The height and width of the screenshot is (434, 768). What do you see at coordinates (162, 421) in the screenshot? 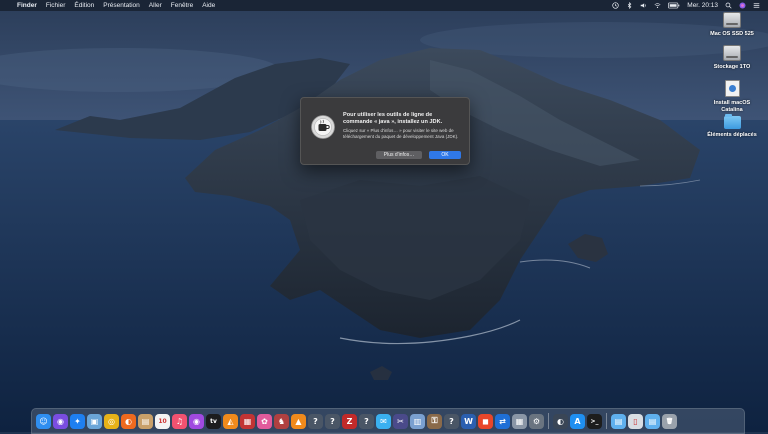
I see `calendar-icon: 10` at bounding box center [162, 421].